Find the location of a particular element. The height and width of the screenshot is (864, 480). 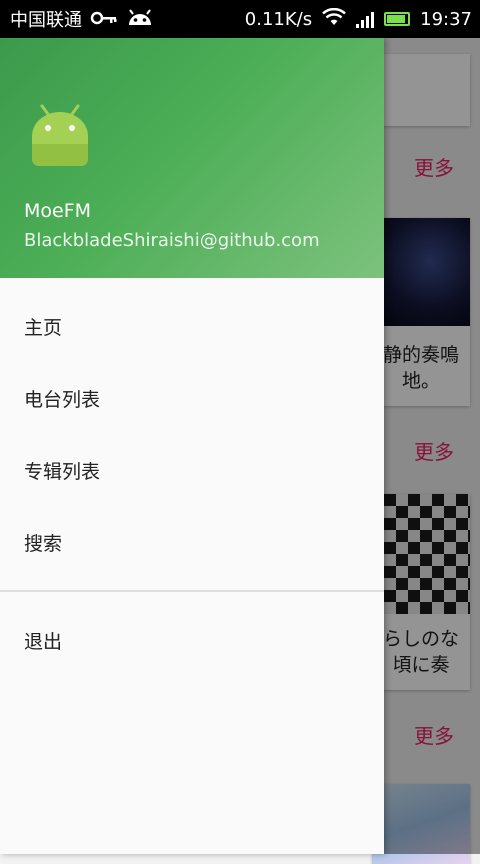

menu-item-search: 搜索 is located at coordinates (192, 542).